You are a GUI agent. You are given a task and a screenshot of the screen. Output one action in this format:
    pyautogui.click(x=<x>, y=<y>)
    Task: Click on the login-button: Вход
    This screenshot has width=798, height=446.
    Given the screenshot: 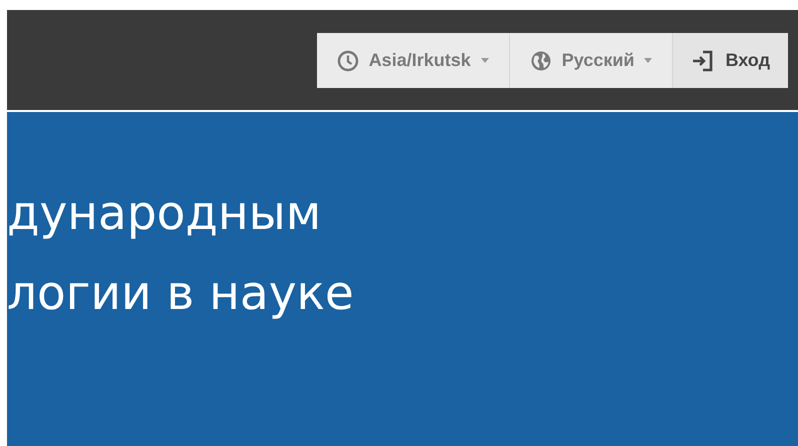 What is the action you would take?
    pyautogui.click(x=730, y=60)
    